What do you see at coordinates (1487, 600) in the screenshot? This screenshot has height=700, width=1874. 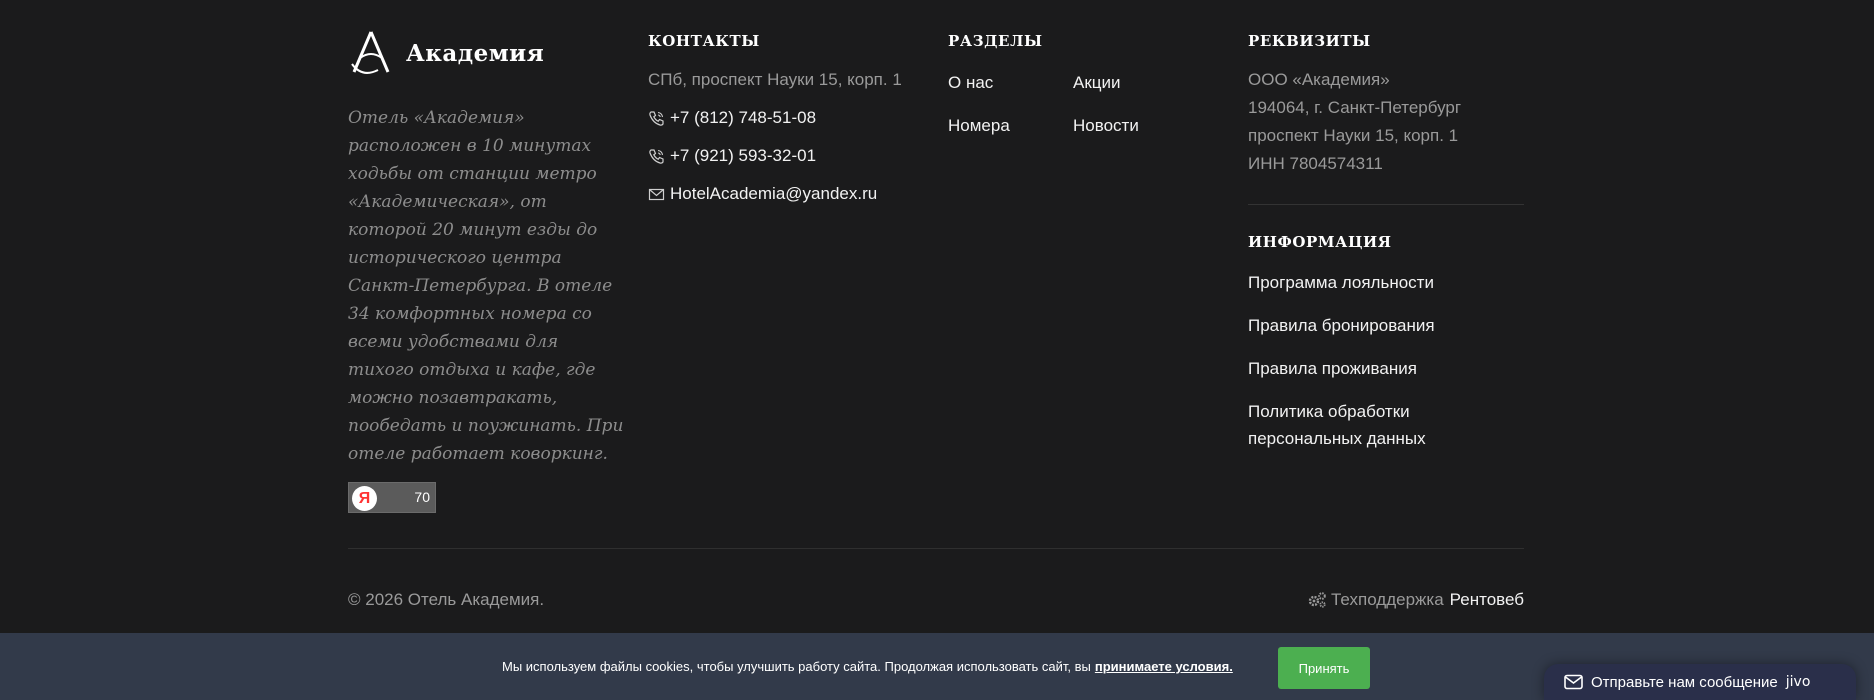 I see `support-brand-link: Рентовеб` at bounding box center [1487, 600].